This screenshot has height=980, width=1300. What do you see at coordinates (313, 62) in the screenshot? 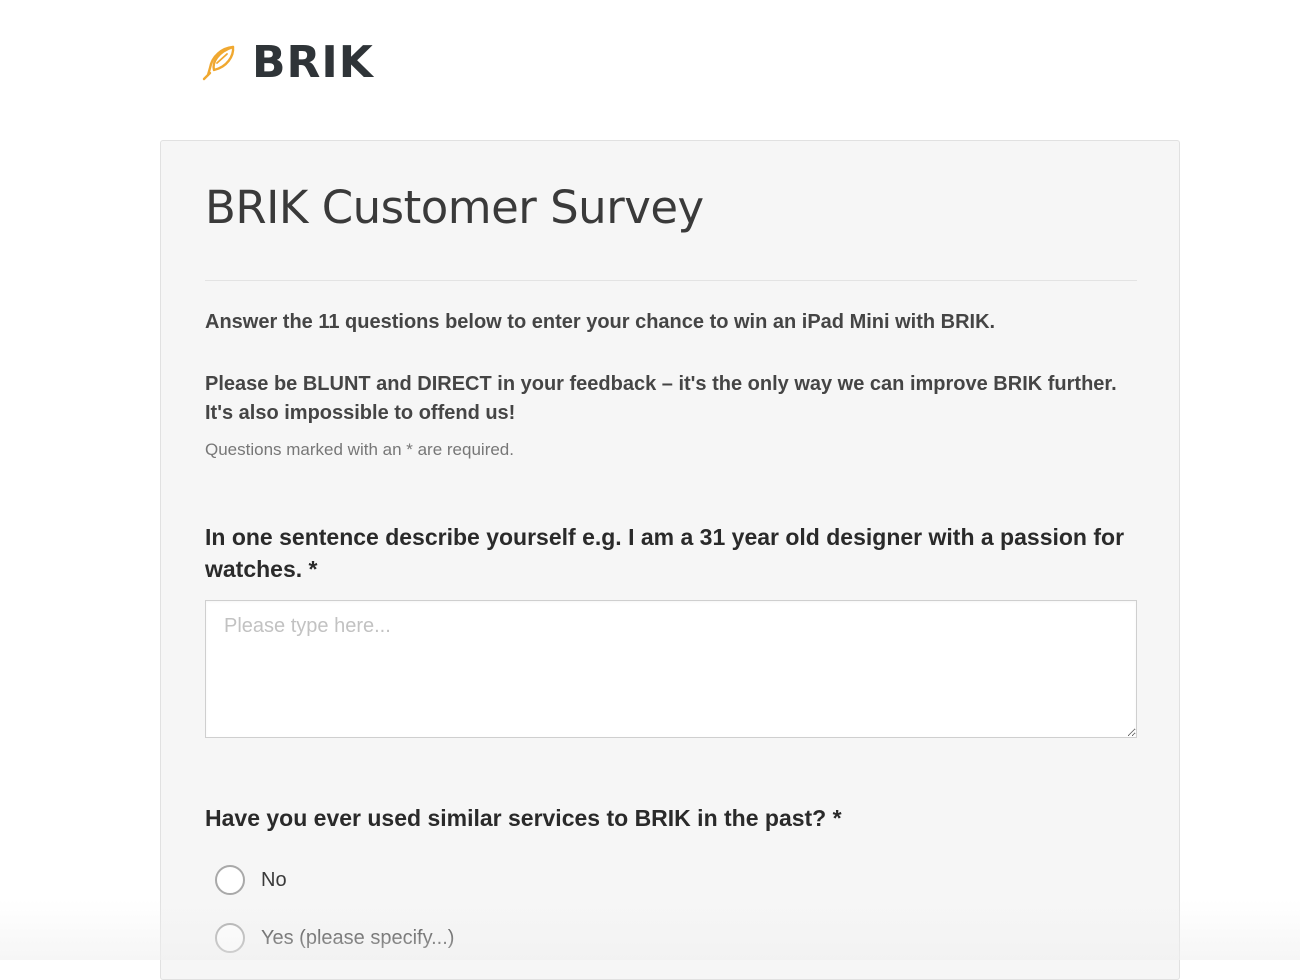
I see `brand-logo-text: BRIK` at bounding box center [313, 62].